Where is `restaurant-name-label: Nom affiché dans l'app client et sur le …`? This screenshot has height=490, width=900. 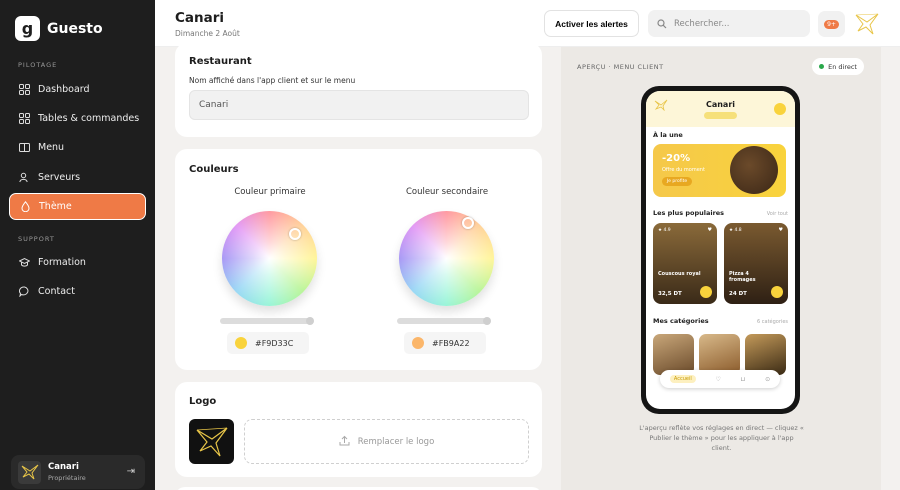
restaurant-name-label: Nom affiché dans l'app client et sur le … is located at coordinates (272, 80).